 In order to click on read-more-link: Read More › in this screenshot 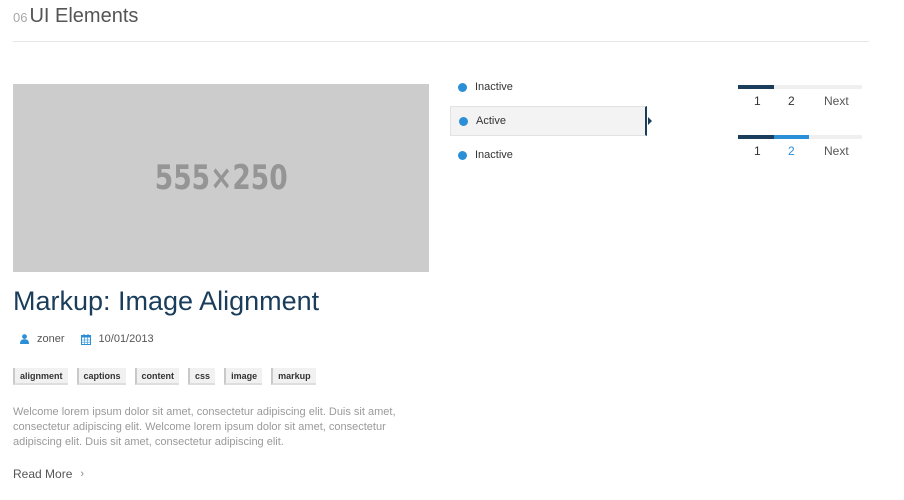, I will do `click(48, 474)`.